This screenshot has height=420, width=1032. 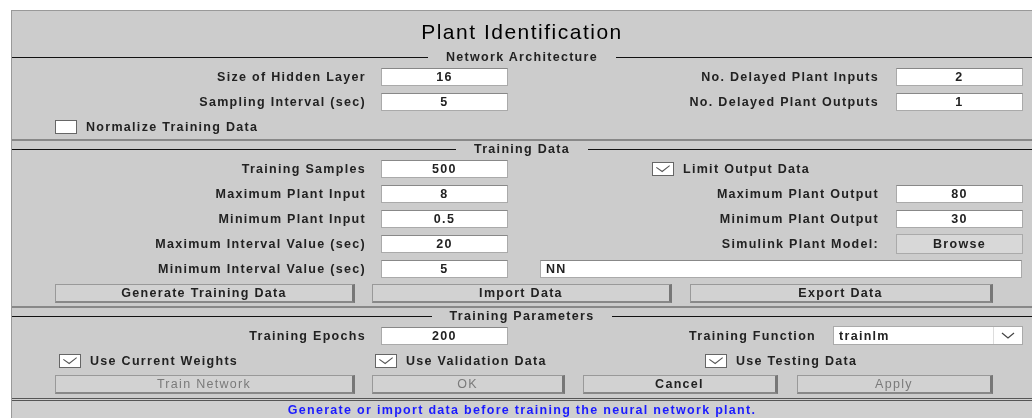 What do you see at coordinates (959, 76) in the screenshot?
I see `input-field: 2` at bounding box center [959, 76].